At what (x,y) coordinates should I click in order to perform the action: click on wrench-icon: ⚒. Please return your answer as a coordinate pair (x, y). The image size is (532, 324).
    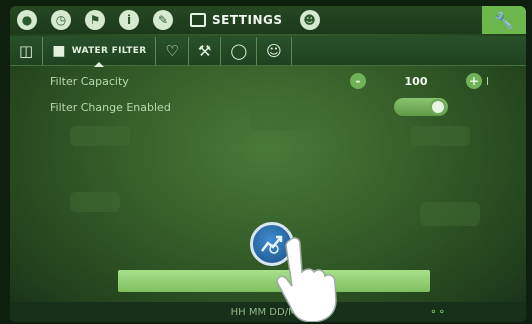
    Looking at the image, I should click on (204, 50).